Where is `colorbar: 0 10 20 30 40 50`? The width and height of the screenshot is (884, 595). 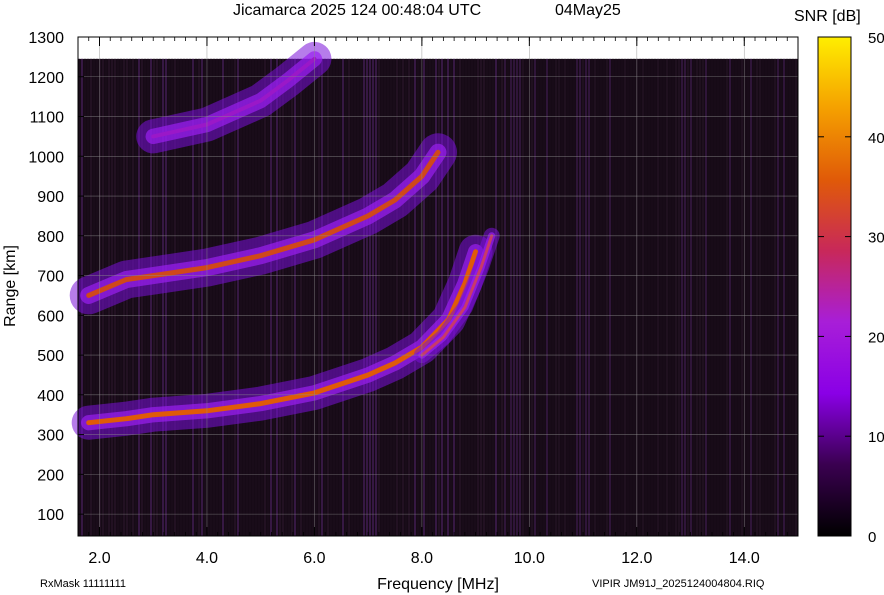 colorbar: 0 10 20 30 40 50 is located at coordinates (850, 288).